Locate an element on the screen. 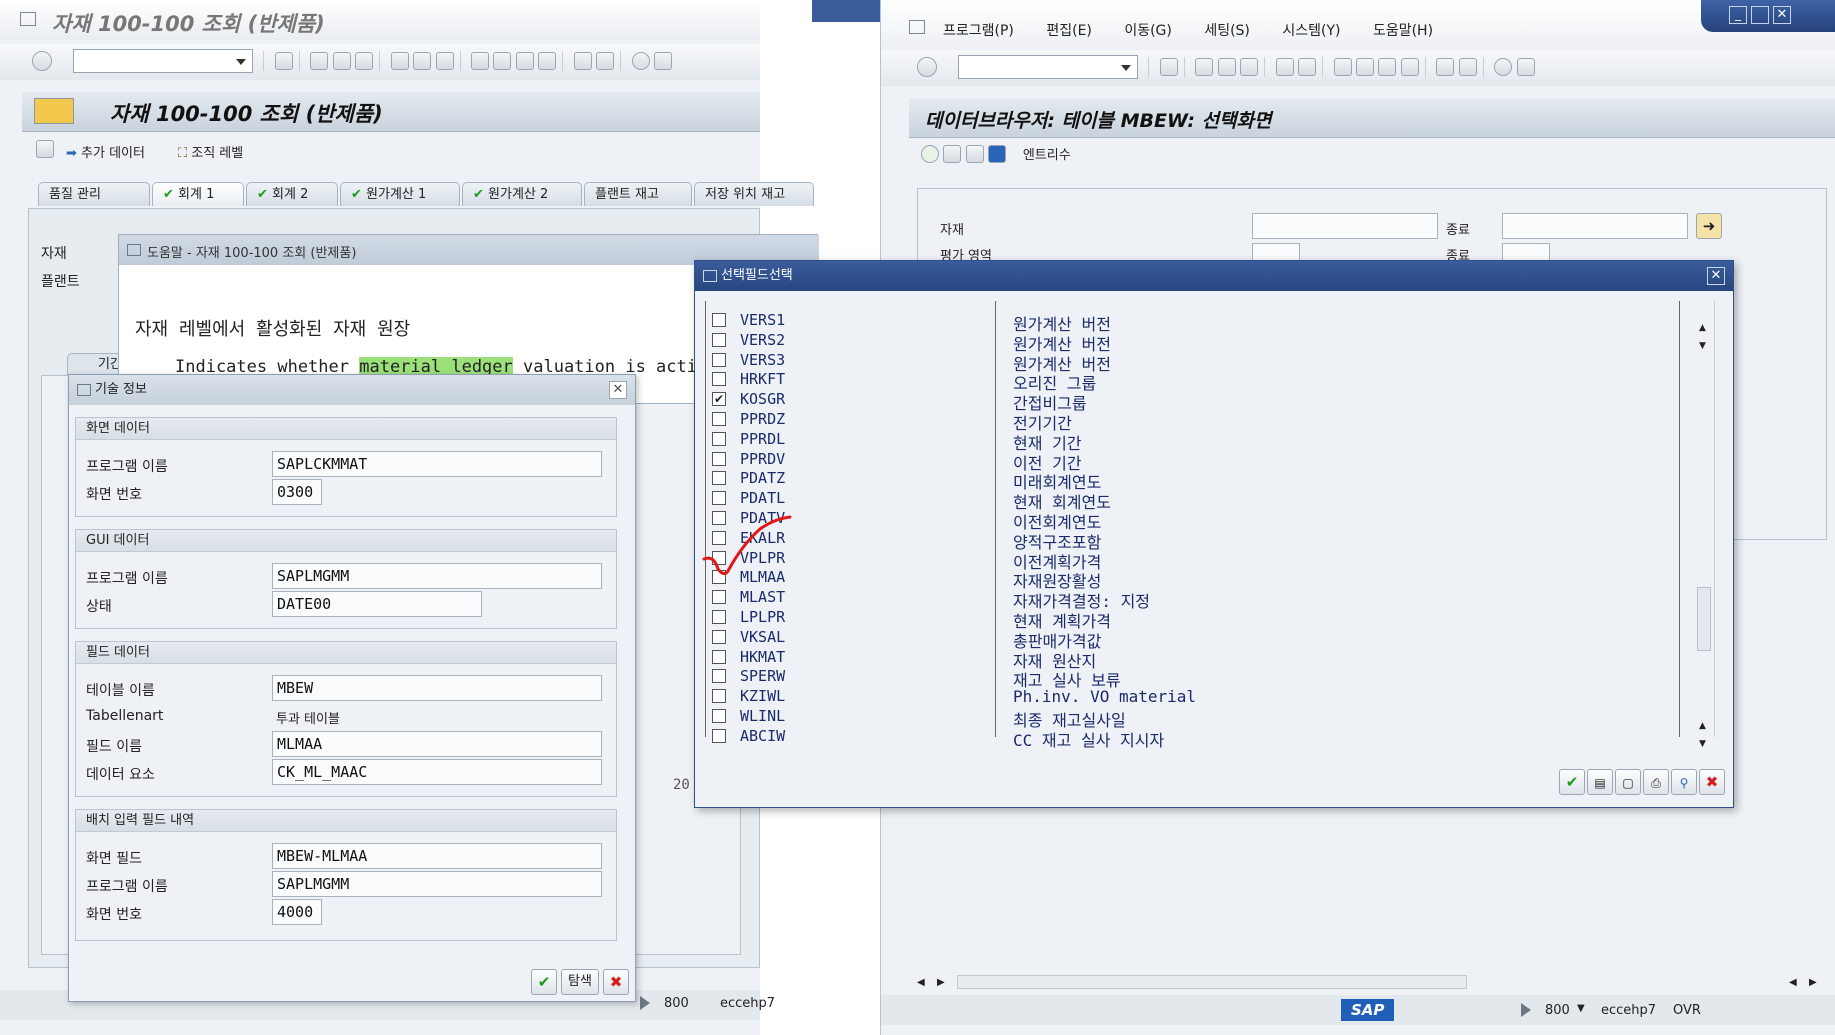 The image size is (1835, 1035). menu-goto: 이동(G) is located at coordinates (1148, 30).